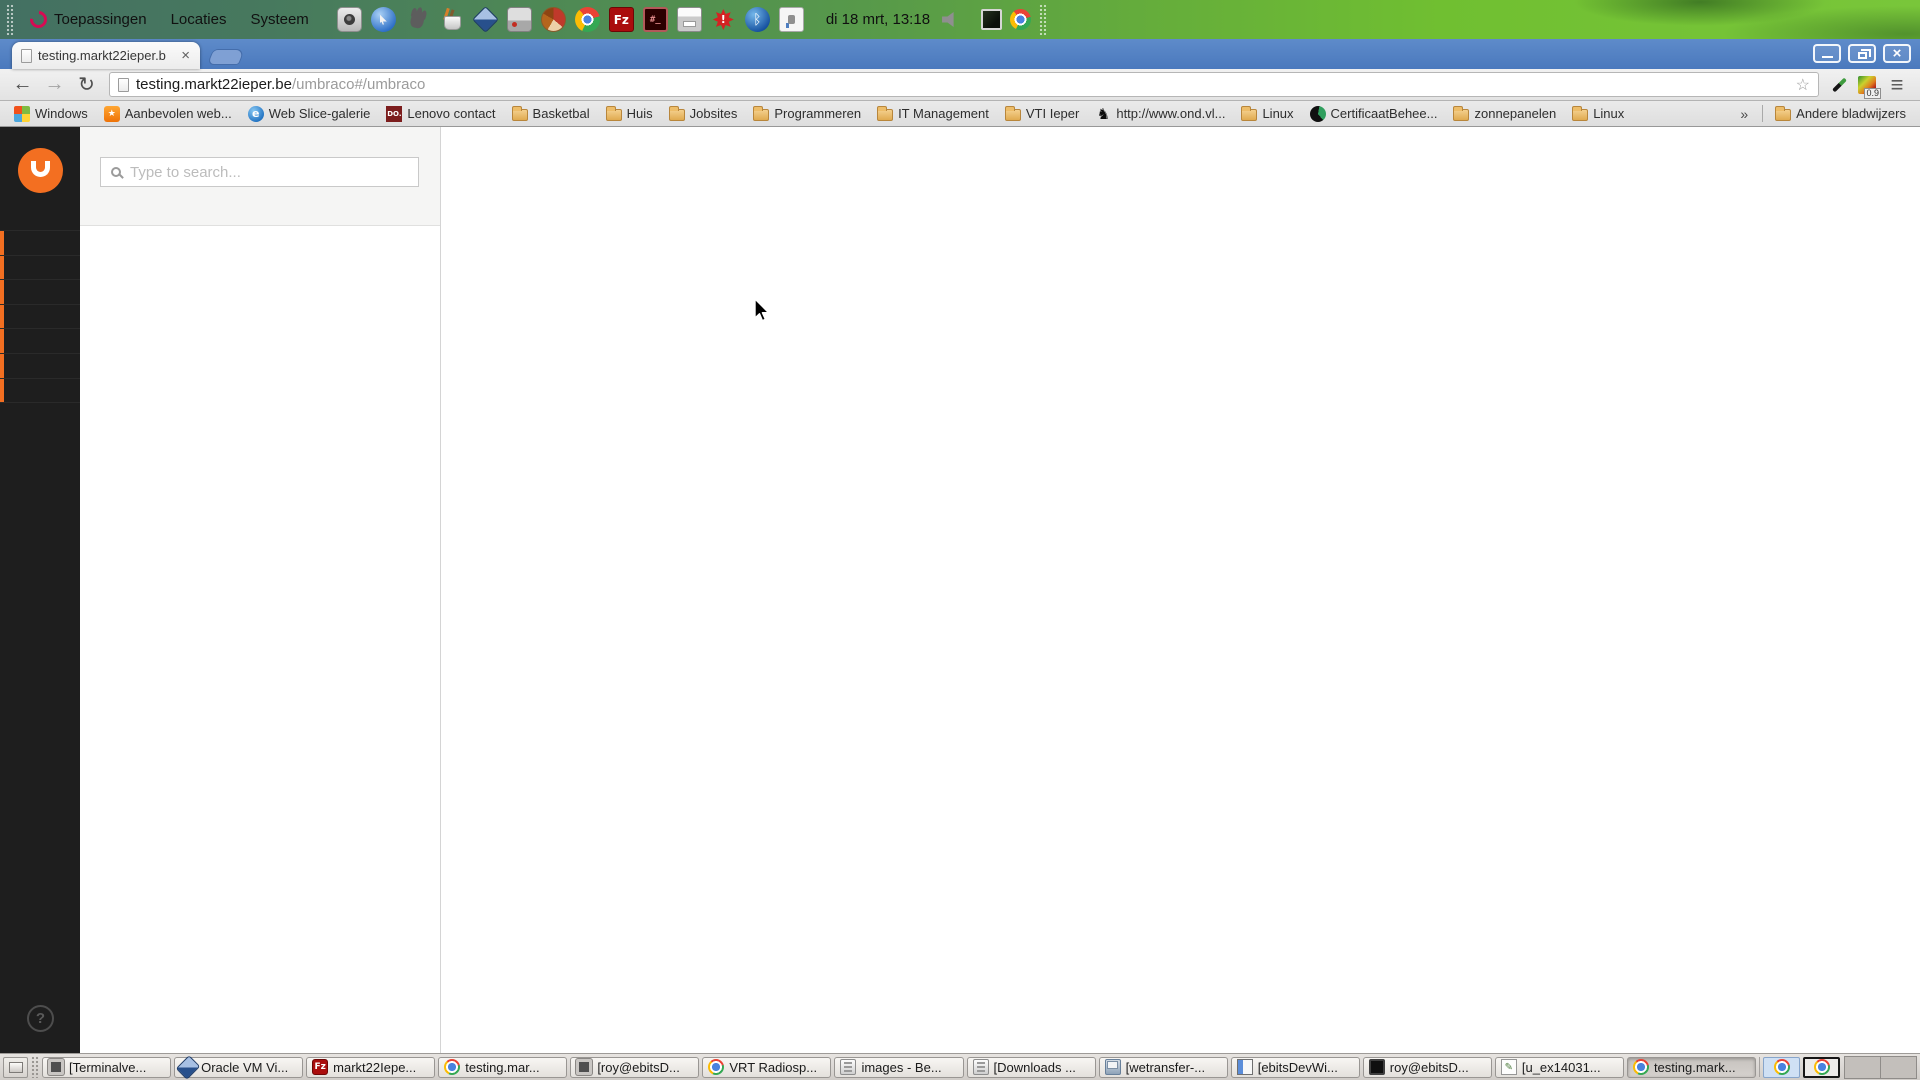  I want to click on bookmark-item: Jobsites, so click(703, 113).